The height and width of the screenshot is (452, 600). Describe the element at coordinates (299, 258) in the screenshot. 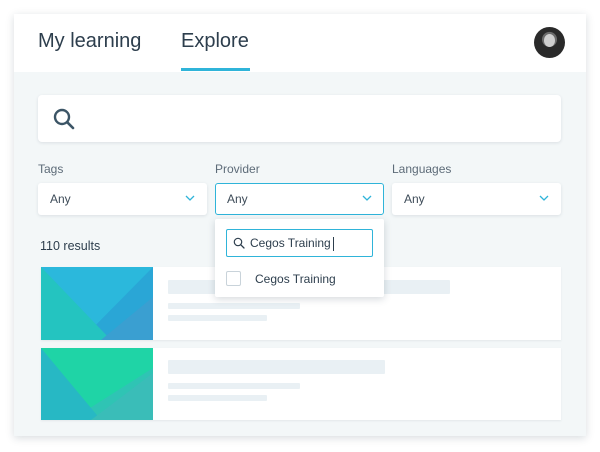

I see `provider-dropdown: Cegos Training Cegos Training` at that location.